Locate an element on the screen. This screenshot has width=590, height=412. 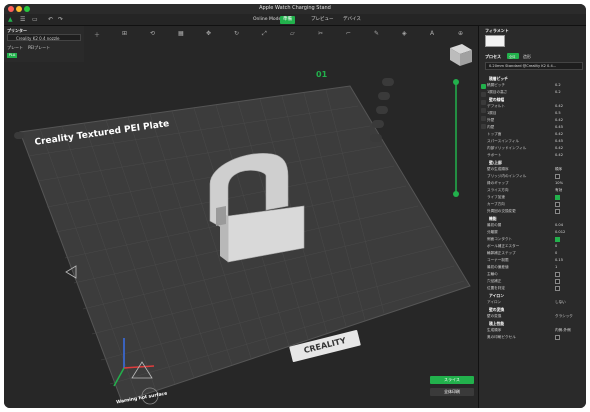
param-row: 縁のギャップ 10% is located at coordinates (533, 183).